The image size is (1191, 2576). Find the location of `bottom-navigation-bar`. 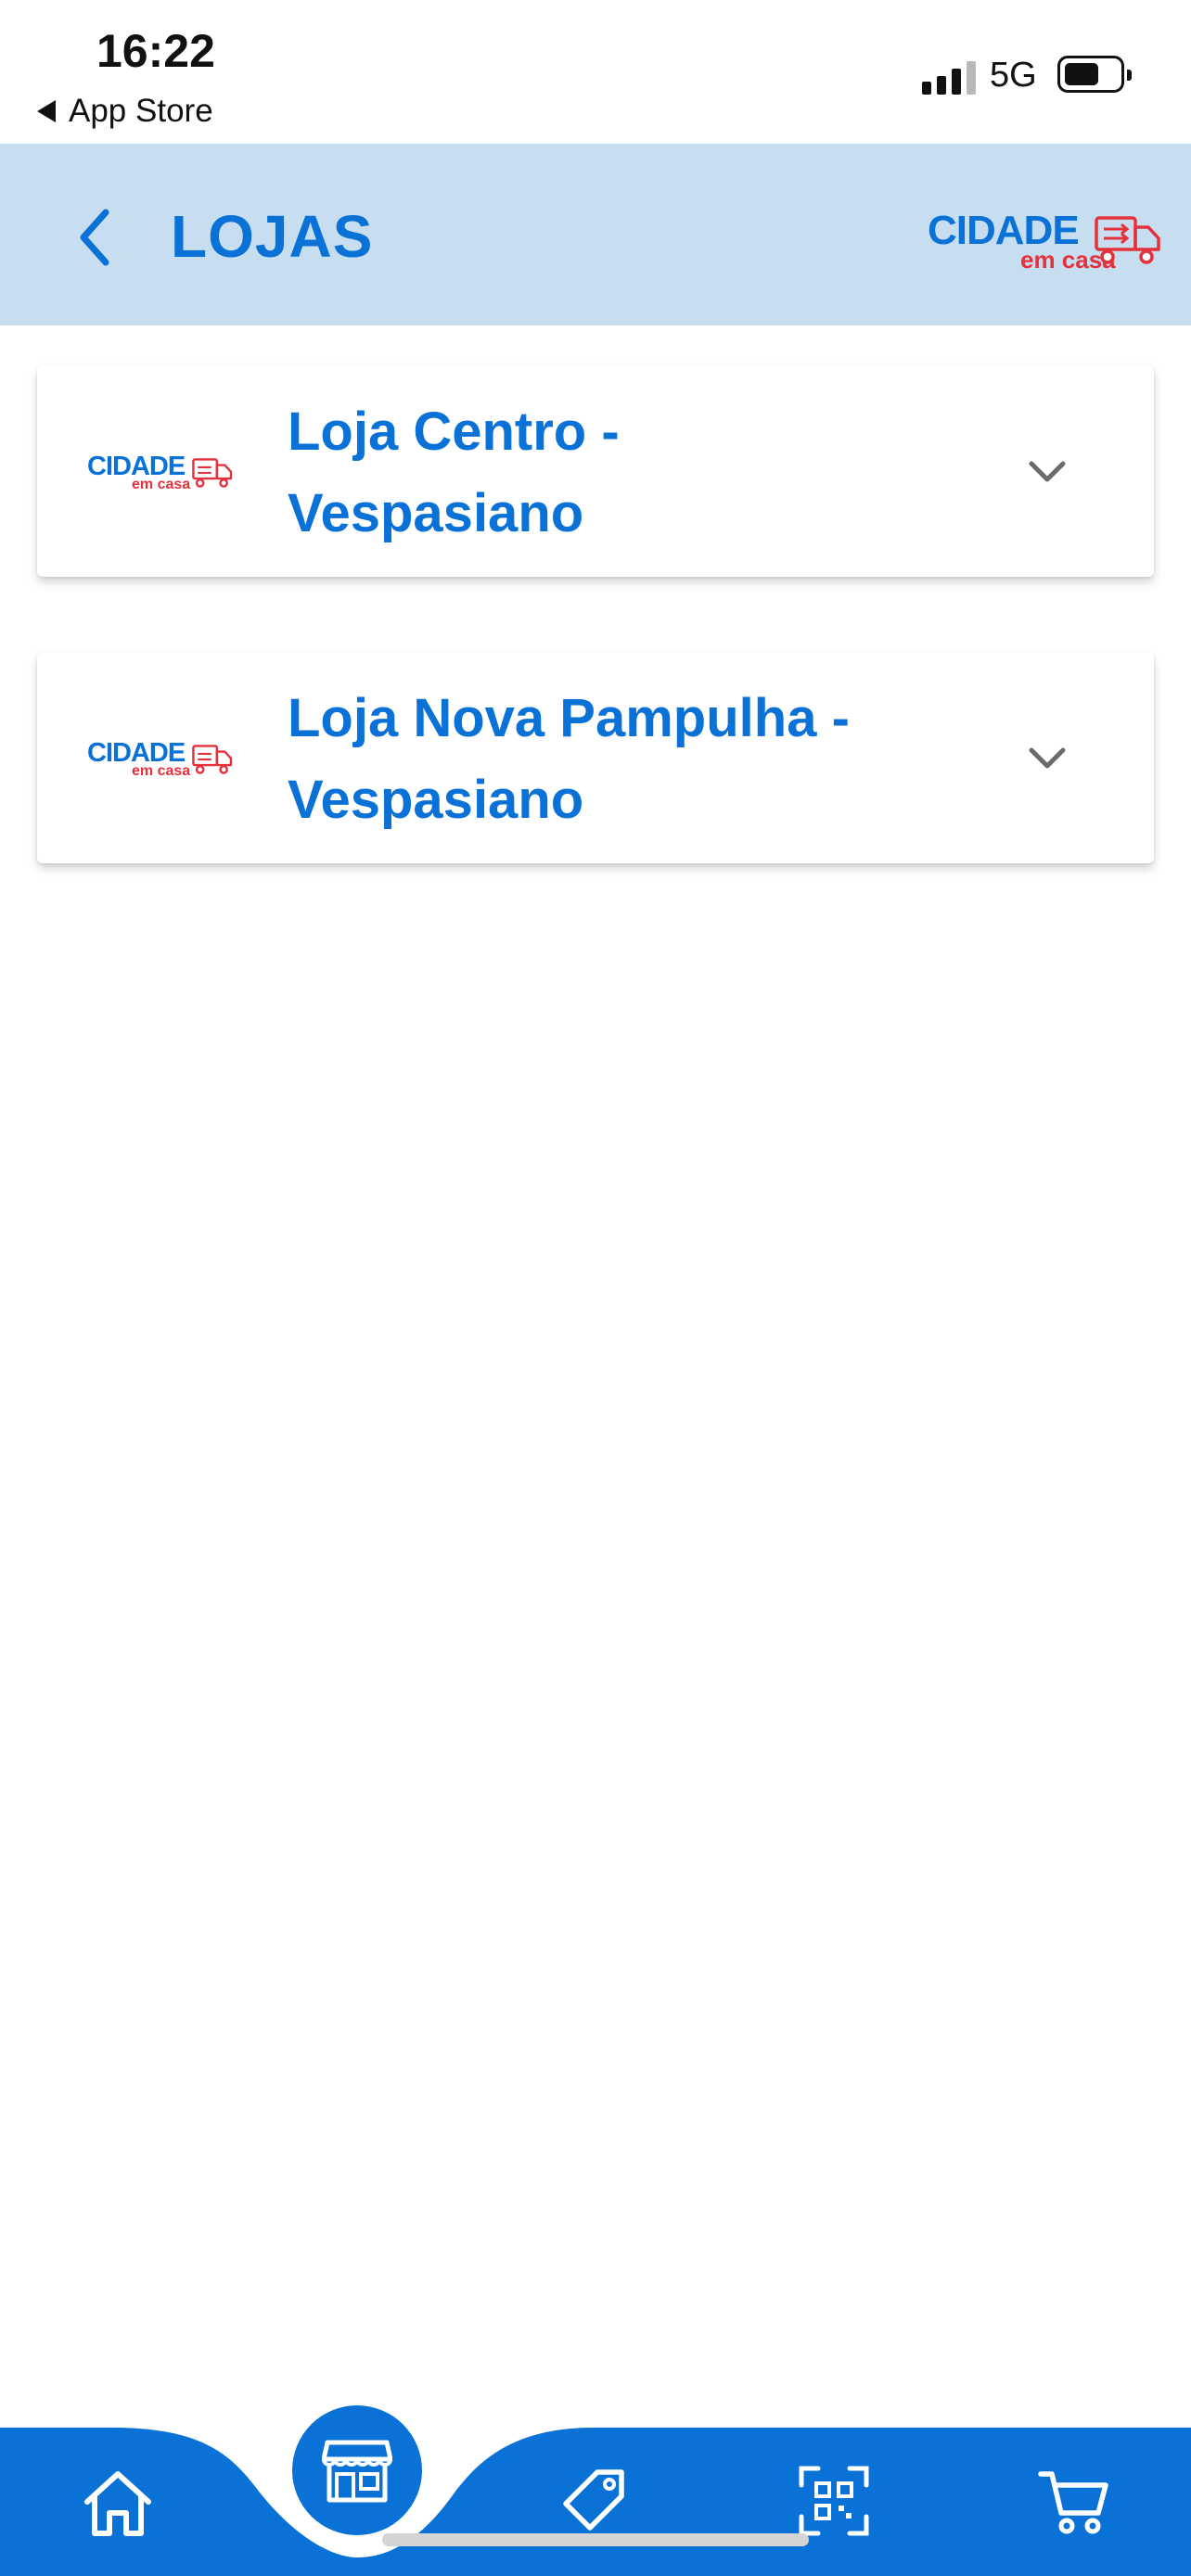

bottom-navigation-bar is located at coordinates (595, 2502).